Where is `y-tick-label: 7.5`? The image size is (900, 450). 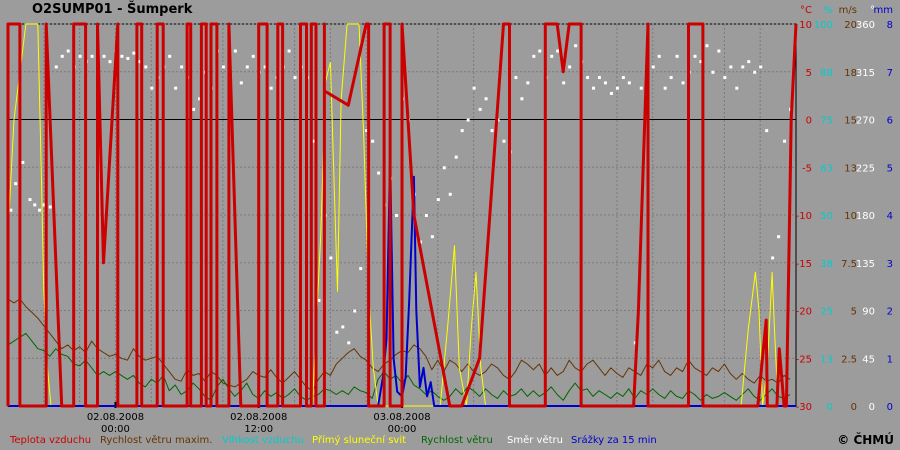
y-tick-label: 7.5 is located at coordinates (849, 264).